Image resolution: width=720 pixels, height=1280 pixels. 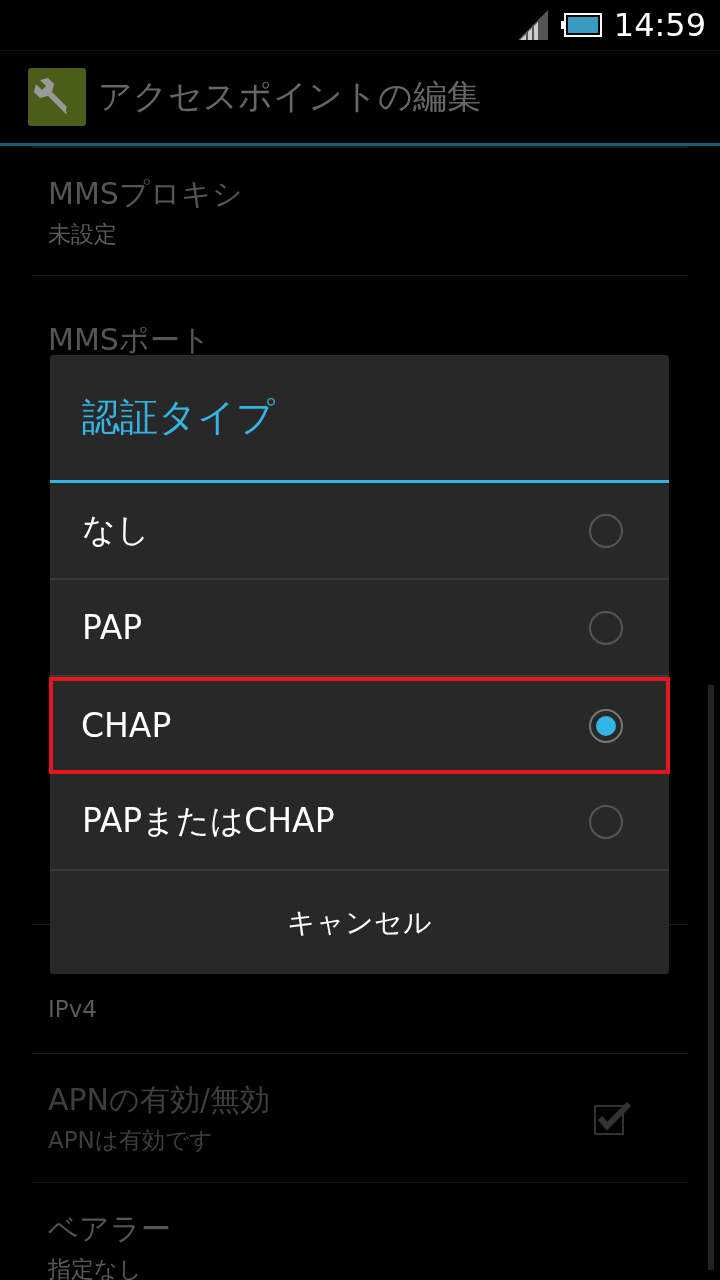 What do you see at coordinates (359, 531) in the screenshot?
I see `option-item: なし` at bounding box center [359, 531].